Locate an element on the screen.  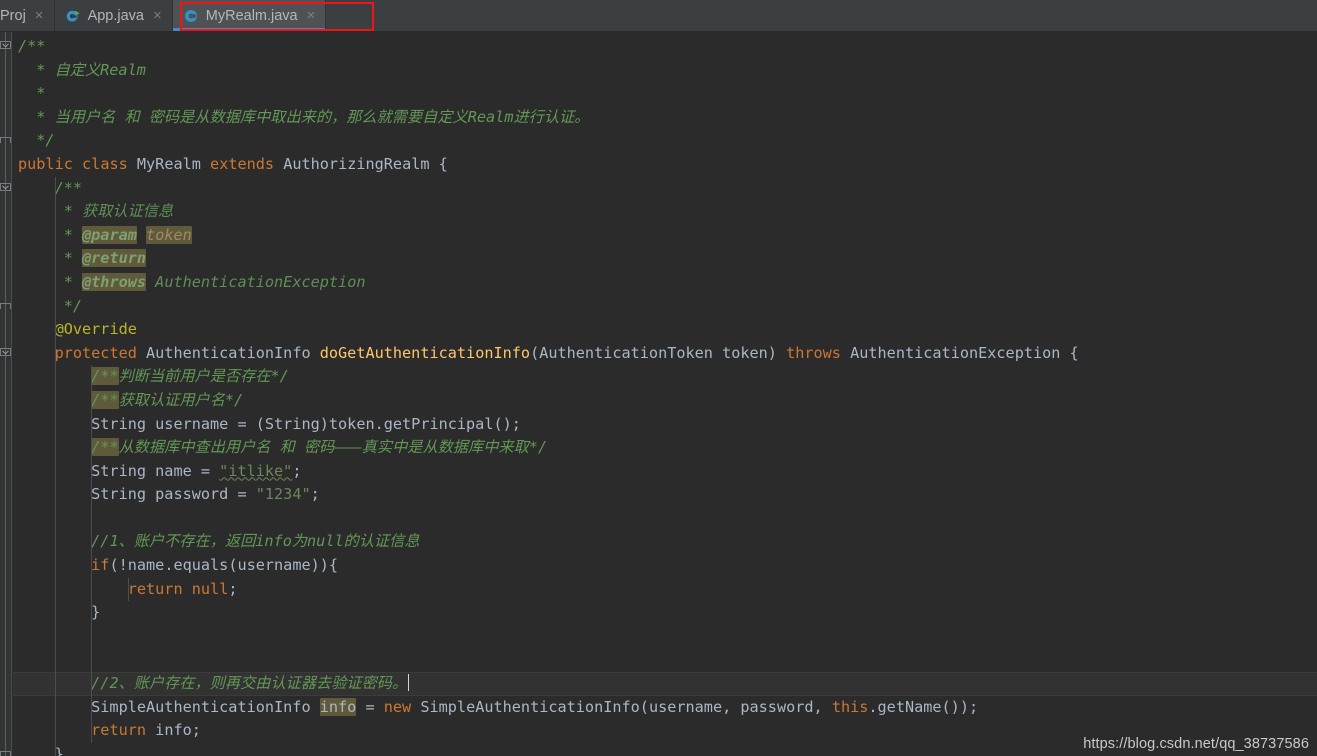
code-token: .getName()); is located at coordinates (923, 706).